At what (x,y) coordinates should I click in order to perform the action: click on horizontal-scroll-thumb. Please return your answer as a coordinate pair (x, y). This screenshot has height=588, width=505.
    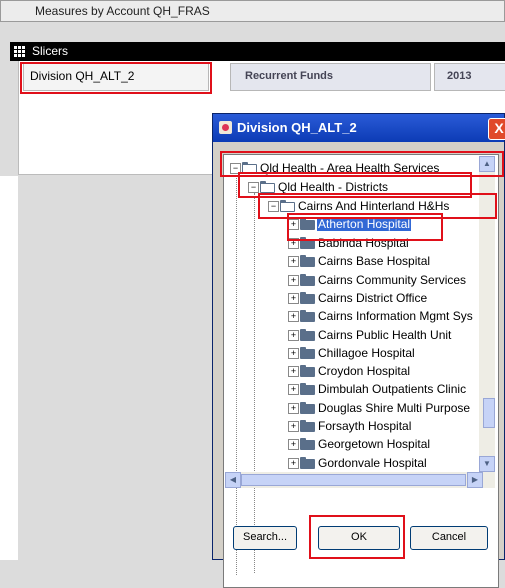
    Looking at the image, I should click on (353, 480).